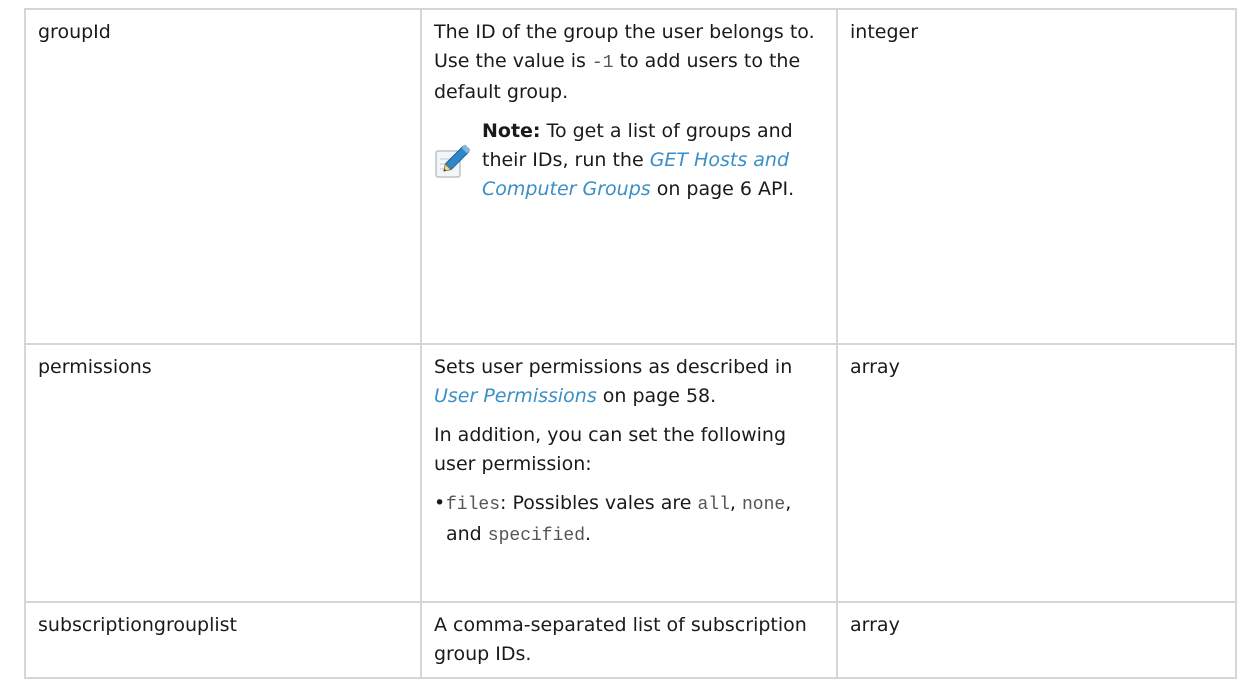  I want to click on code-value: none, so click(763, 505).